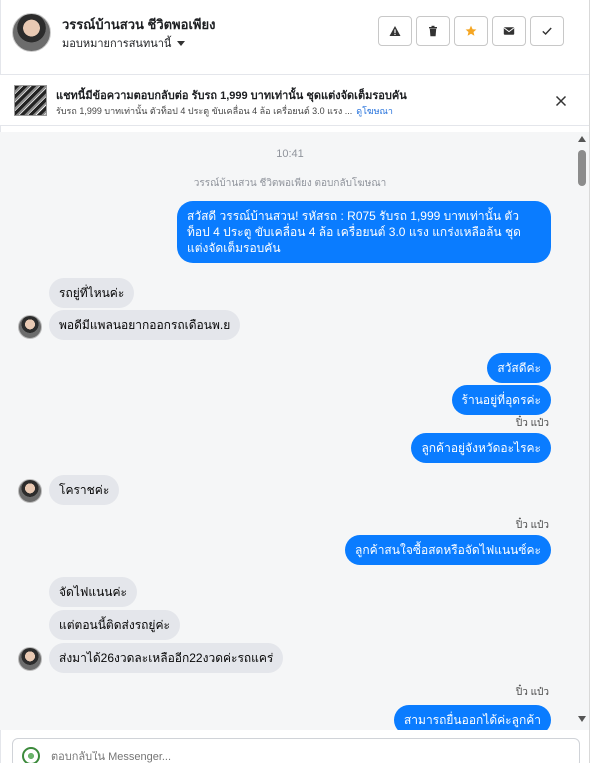 The width and height of the screenshot is (601, 763). I want to click on warning-icon, so click(395, 31).